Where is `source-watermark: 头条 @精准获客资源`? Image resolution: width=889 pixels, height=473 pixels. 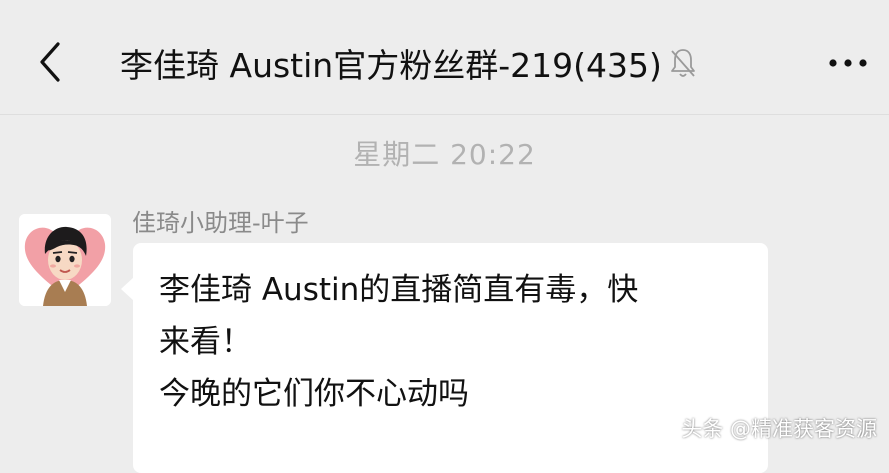
source-watermark: 头条 @精准获客资源 is located at coordinates (779, 429).